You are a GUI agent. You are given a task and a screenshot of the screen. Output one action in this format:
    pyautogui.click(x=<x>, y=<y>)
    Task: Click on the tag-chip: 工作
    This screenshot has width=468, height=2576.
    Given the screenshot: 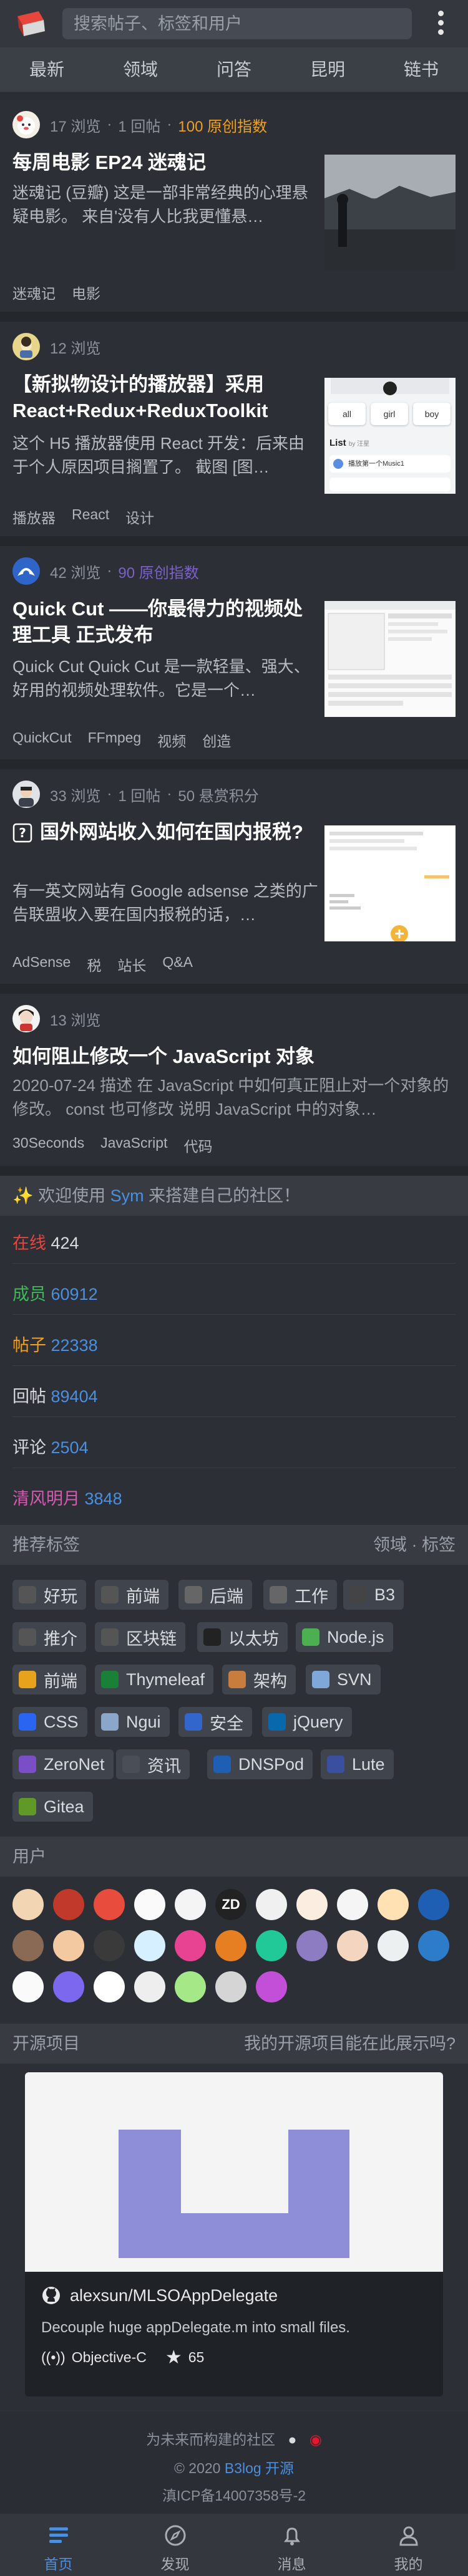 What is the action you would take?
    pyautogui.click(x=300, y=1595)
    